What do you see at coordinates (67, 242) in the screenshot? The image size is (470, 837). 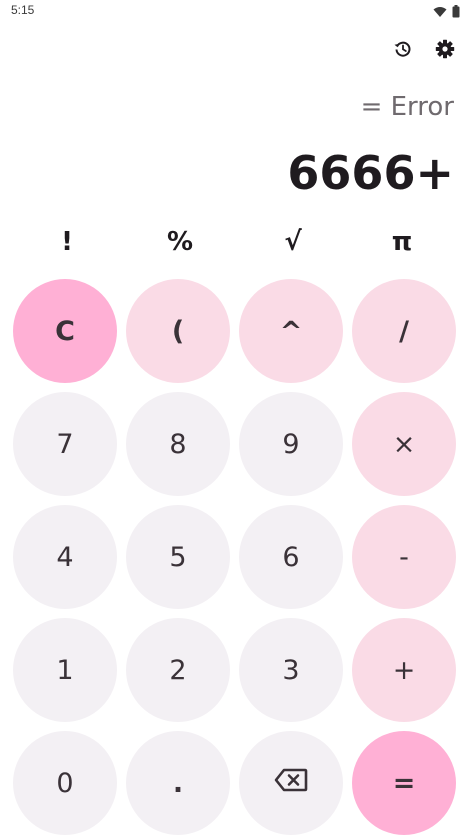 I see `factorial-button: !` at bounding box center [67, 242].